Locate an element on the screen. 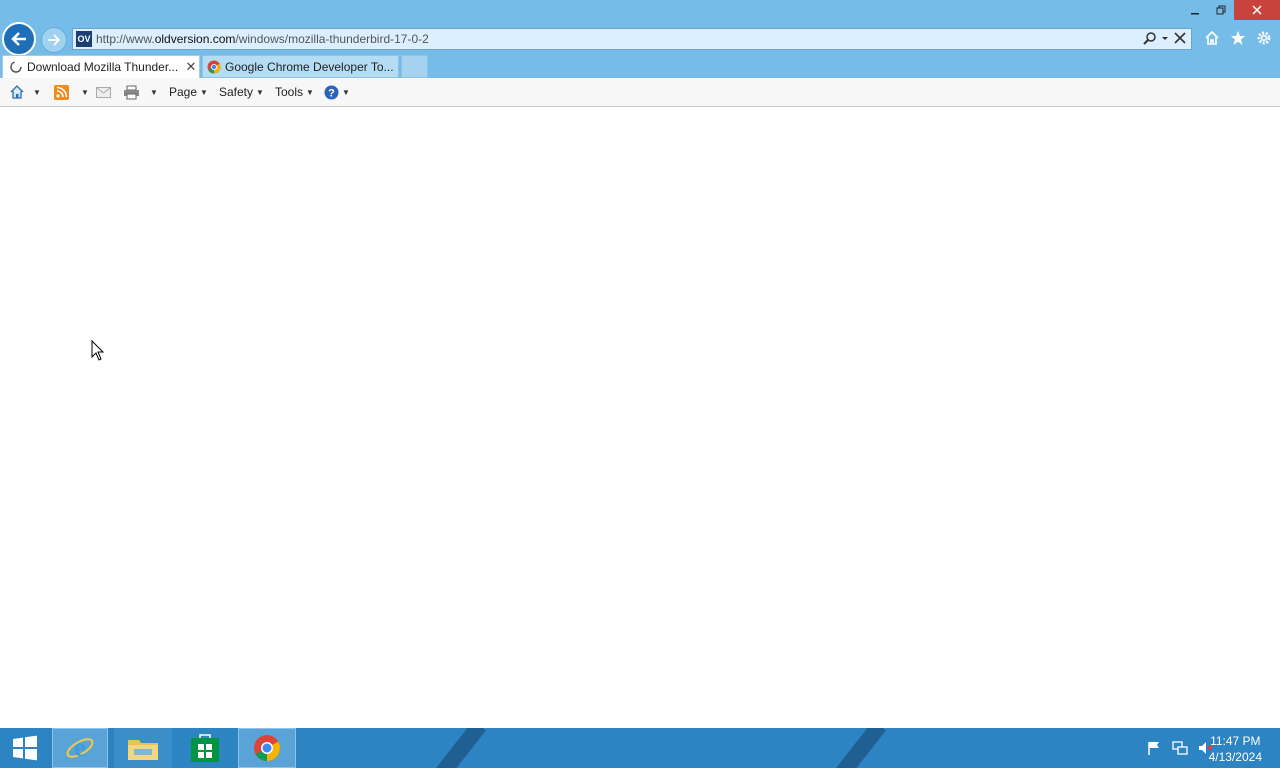 Image resolution: width=1280 pixels, height=768 pixels. tools-menu: Tools ▼ is located at coordinates (294, 92).